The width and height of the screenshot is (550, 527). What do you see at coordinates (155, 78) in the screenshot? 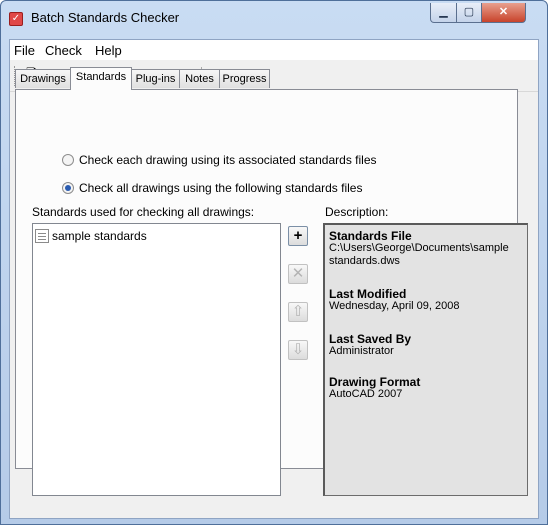
I see `tab-plugins: Plug-ins` at bounding box center [155, 78].